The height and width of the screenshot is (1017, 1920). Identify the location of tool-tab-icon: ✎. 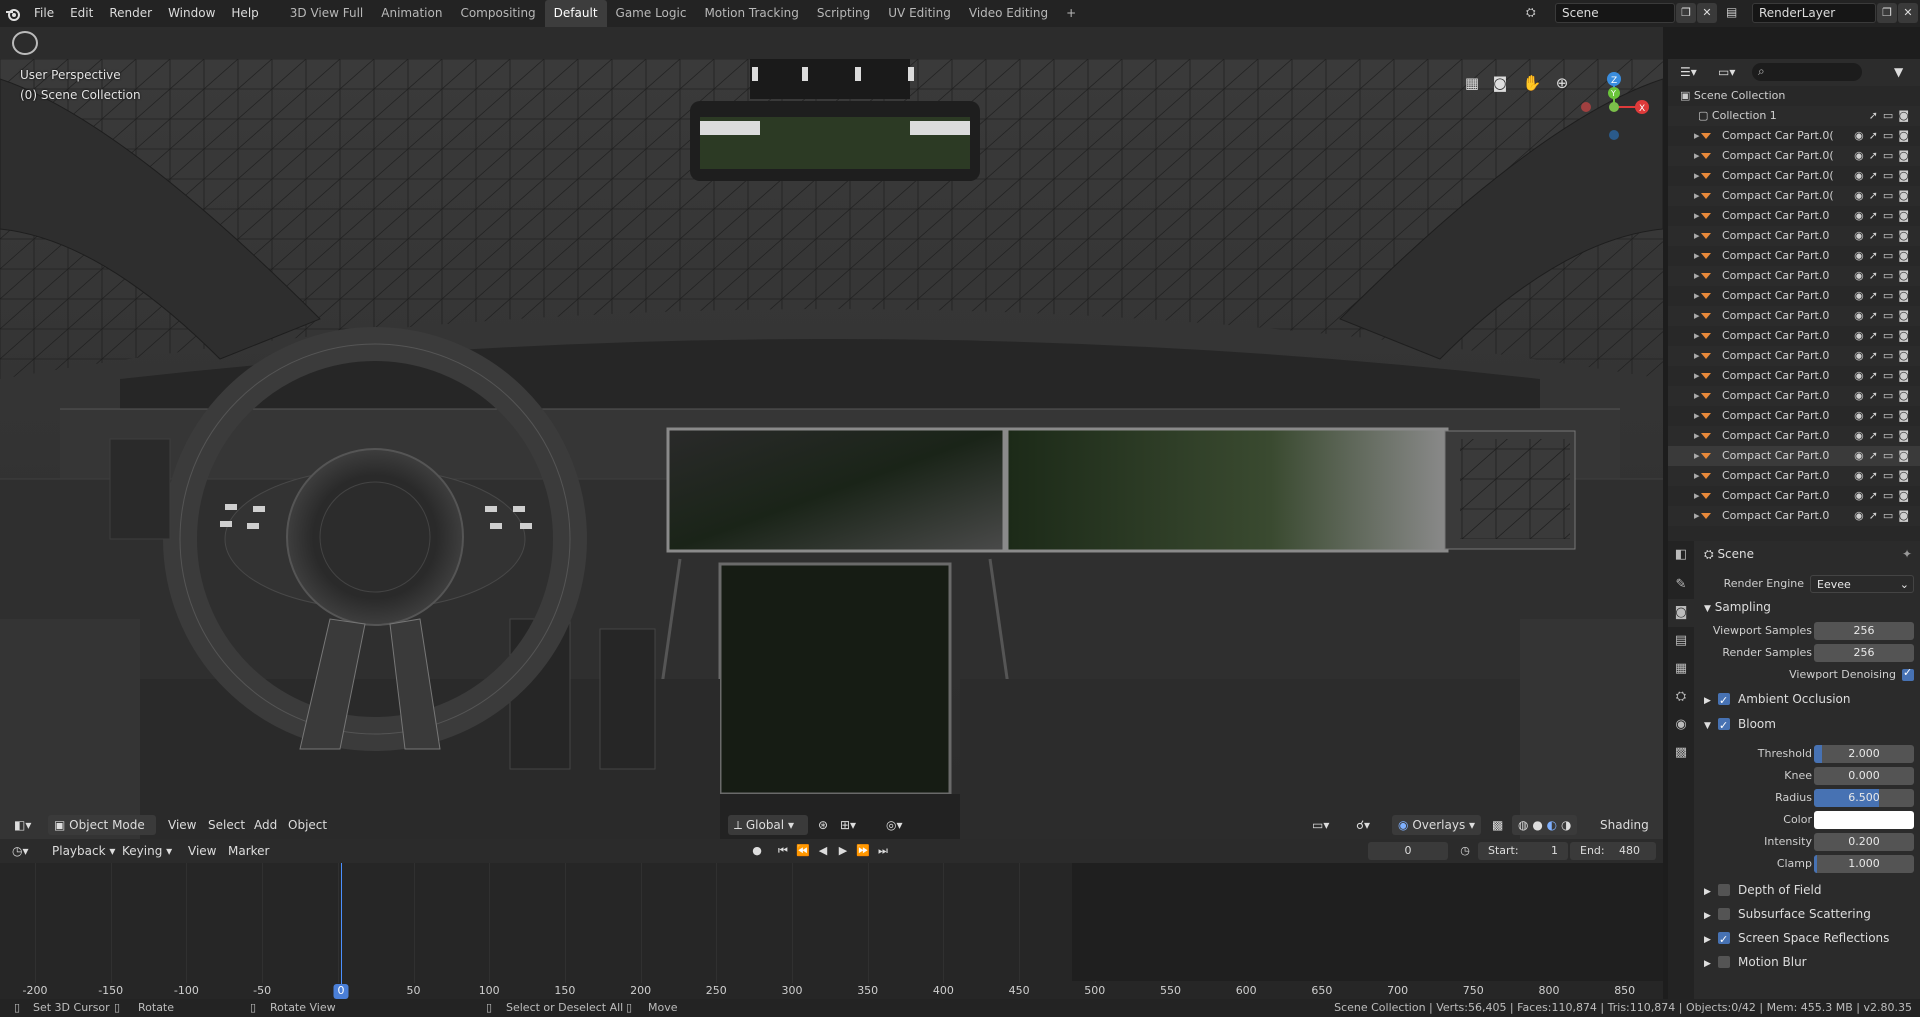
(1681, 585).